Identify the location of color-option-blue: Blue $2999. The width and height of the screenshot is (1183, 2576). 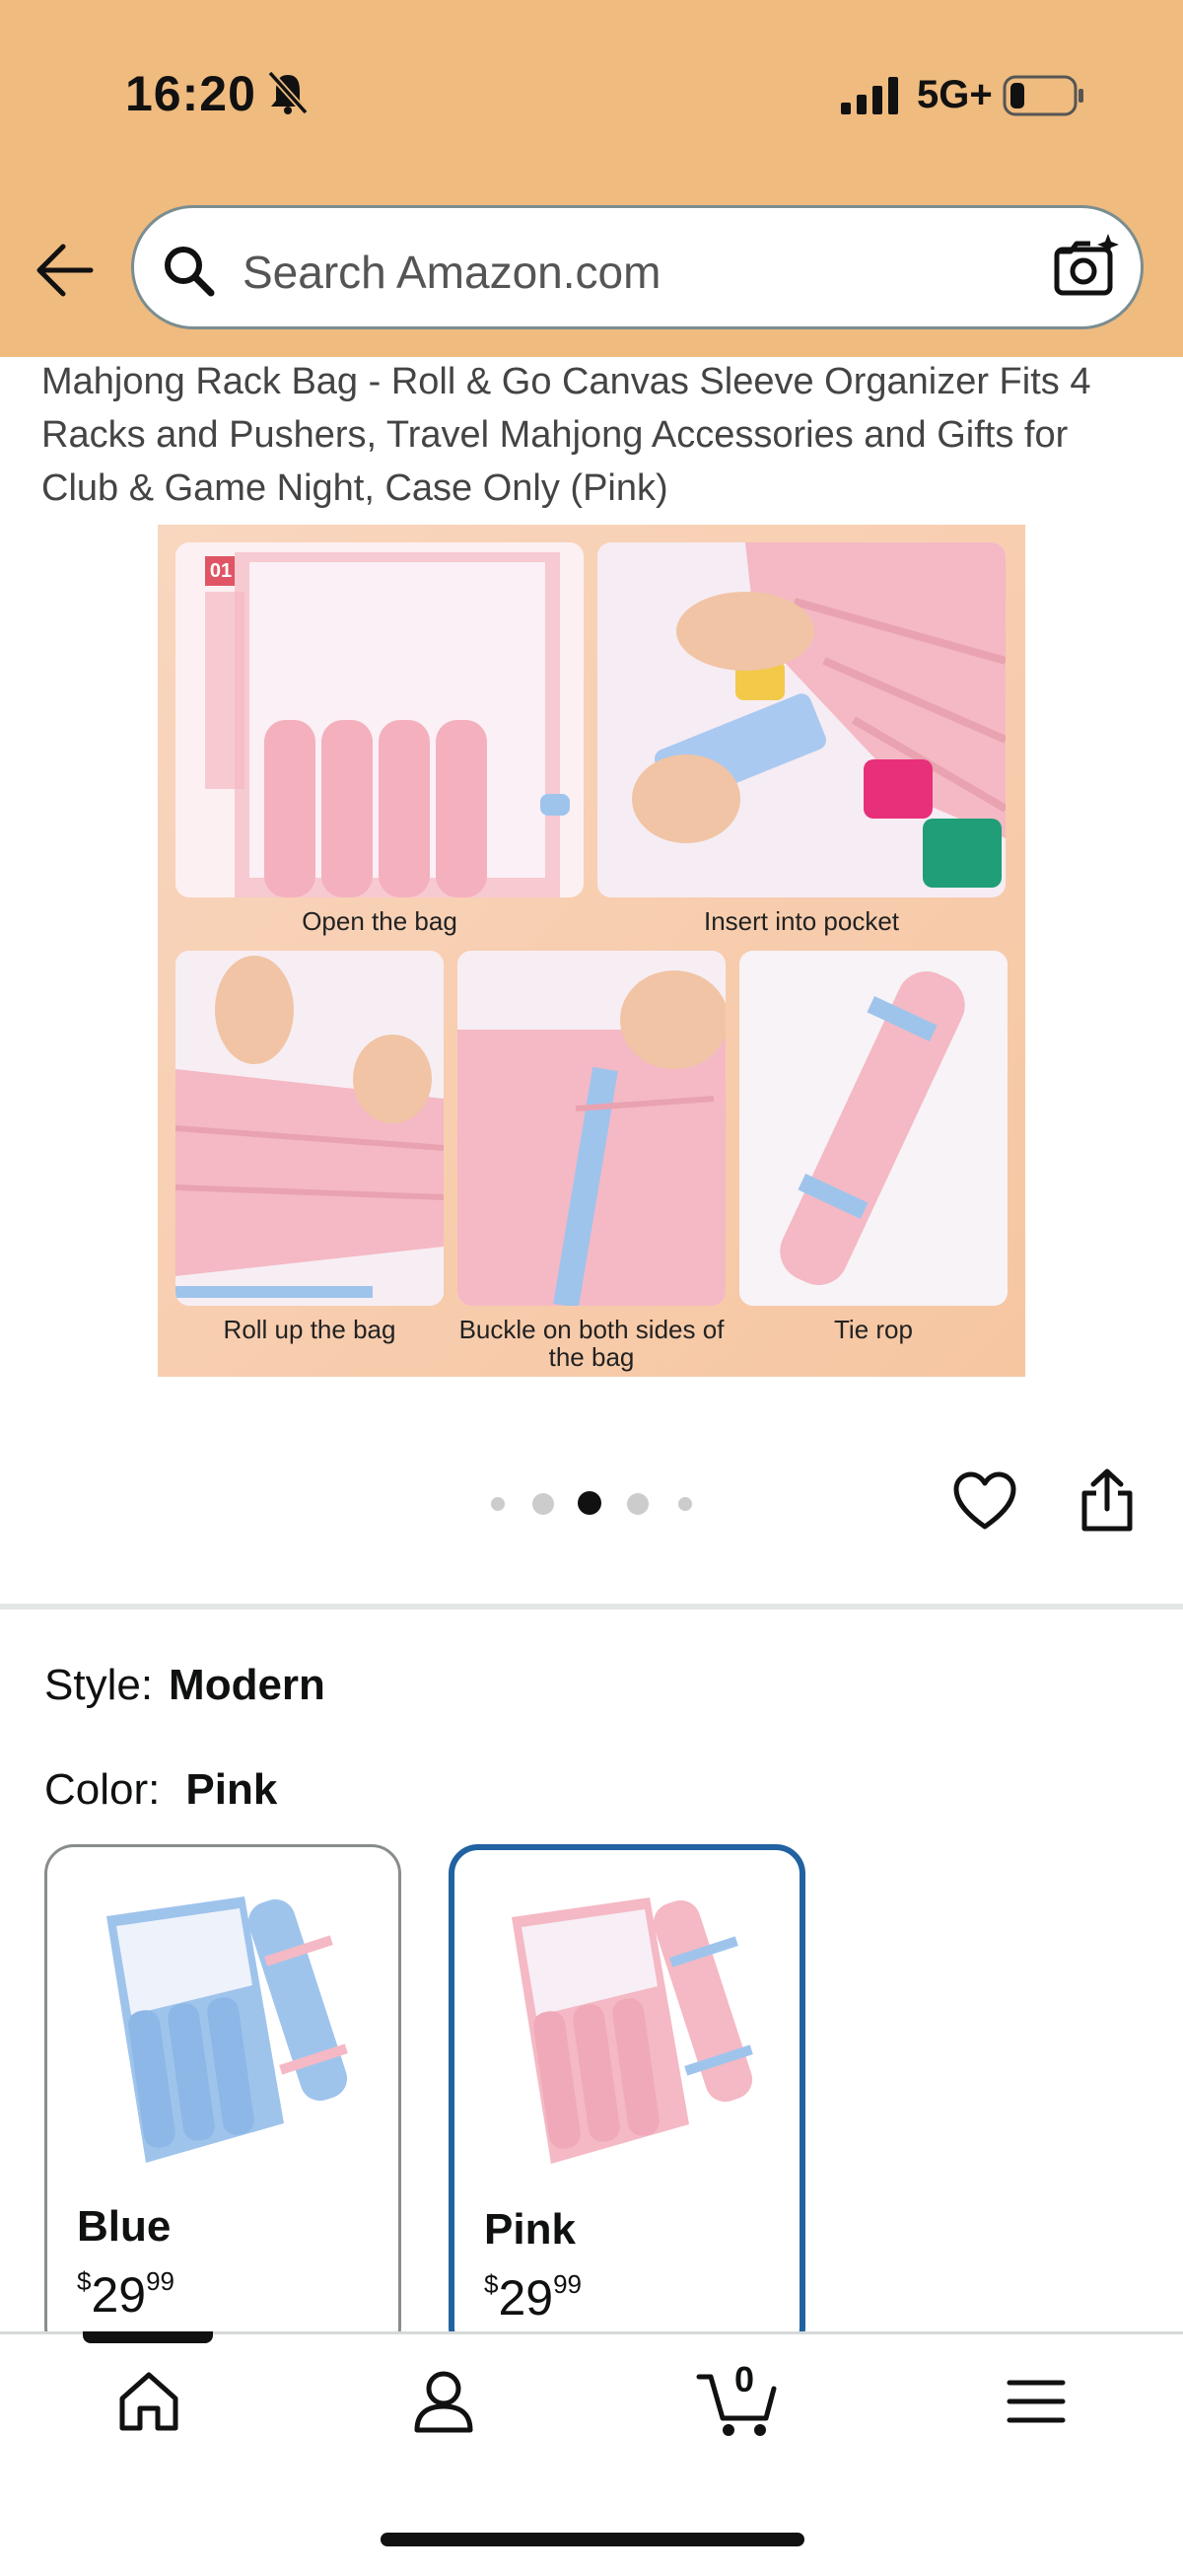
(222, 2100).